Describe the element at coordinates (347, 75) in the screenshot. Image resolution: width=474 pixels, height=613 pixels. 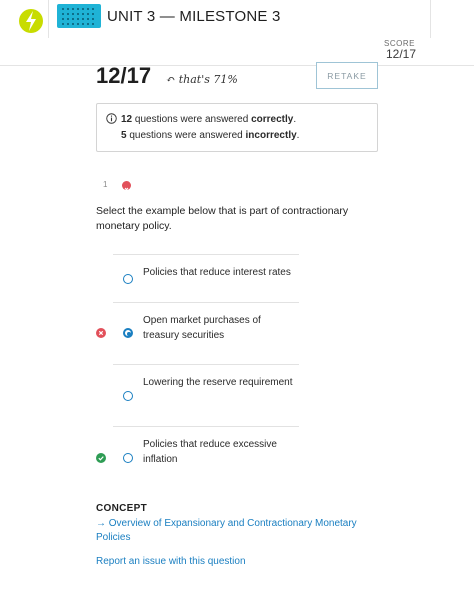
I see `retake-button: RETAKE` at that location.